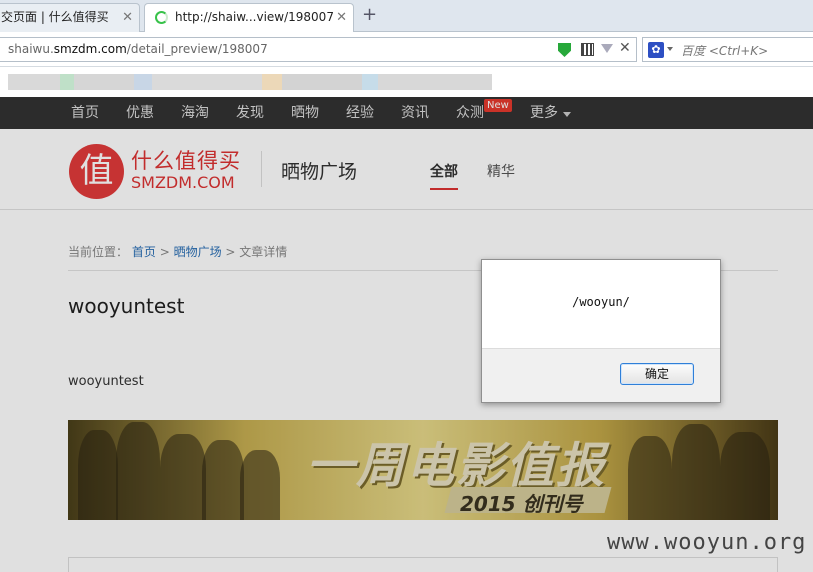  What do you see at coordinates (601, 331) in the screenshot?
I see `alert-dialog: /wooyun/ 确定` at bounding box center [601, 331].